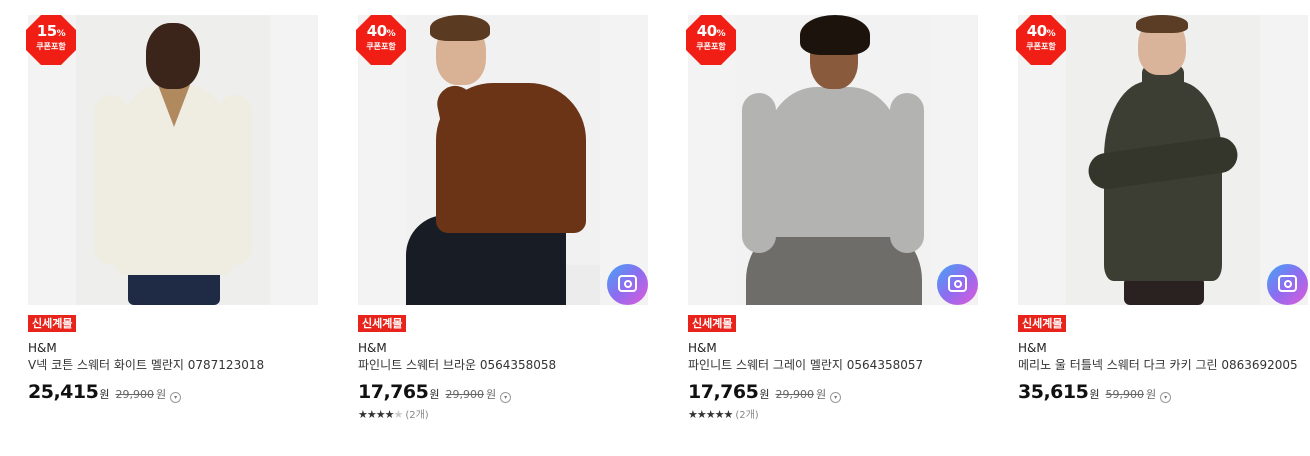 This screenshot has height=456, width=1310. Describe the element at coordinates (1124, 394) in the screenshot. I see `original-price: 59,900` at that location.